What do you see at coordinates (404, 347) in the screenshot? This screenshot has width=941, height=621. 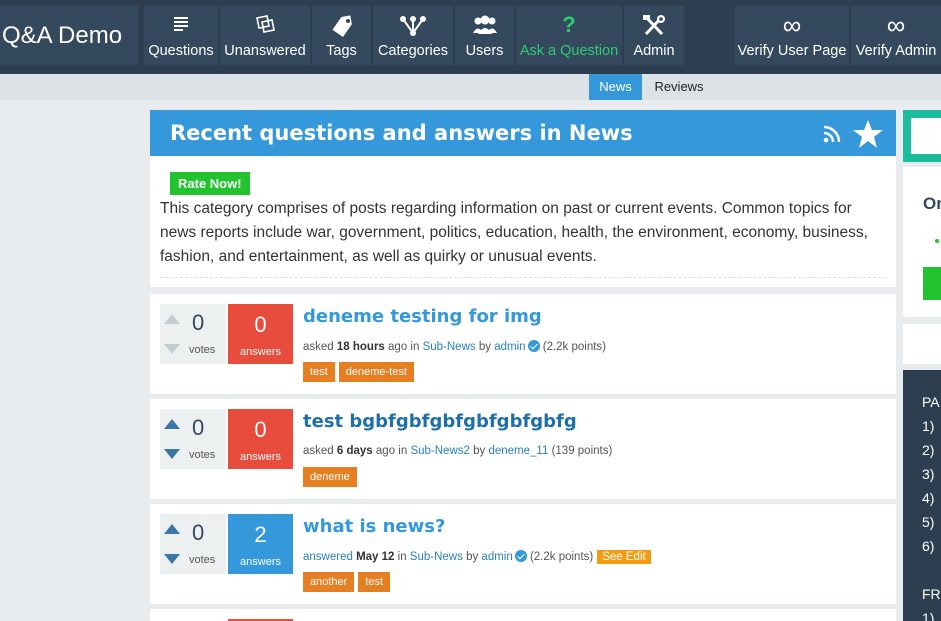 I see `meta-when-suffix: ago in` at bounding box center [404, 347].